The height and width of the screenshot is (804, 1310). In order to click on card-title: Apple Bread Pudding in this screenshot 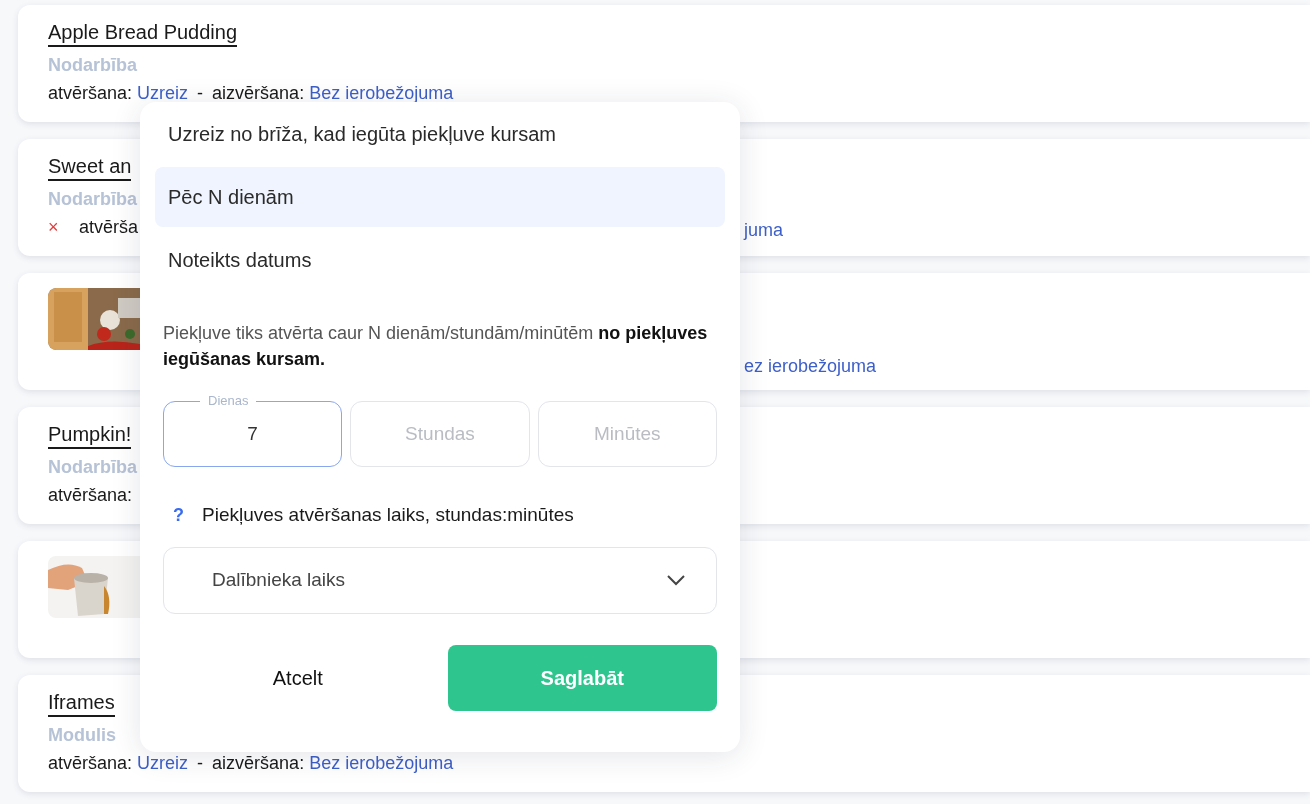, I will do `click(143, 33)`.